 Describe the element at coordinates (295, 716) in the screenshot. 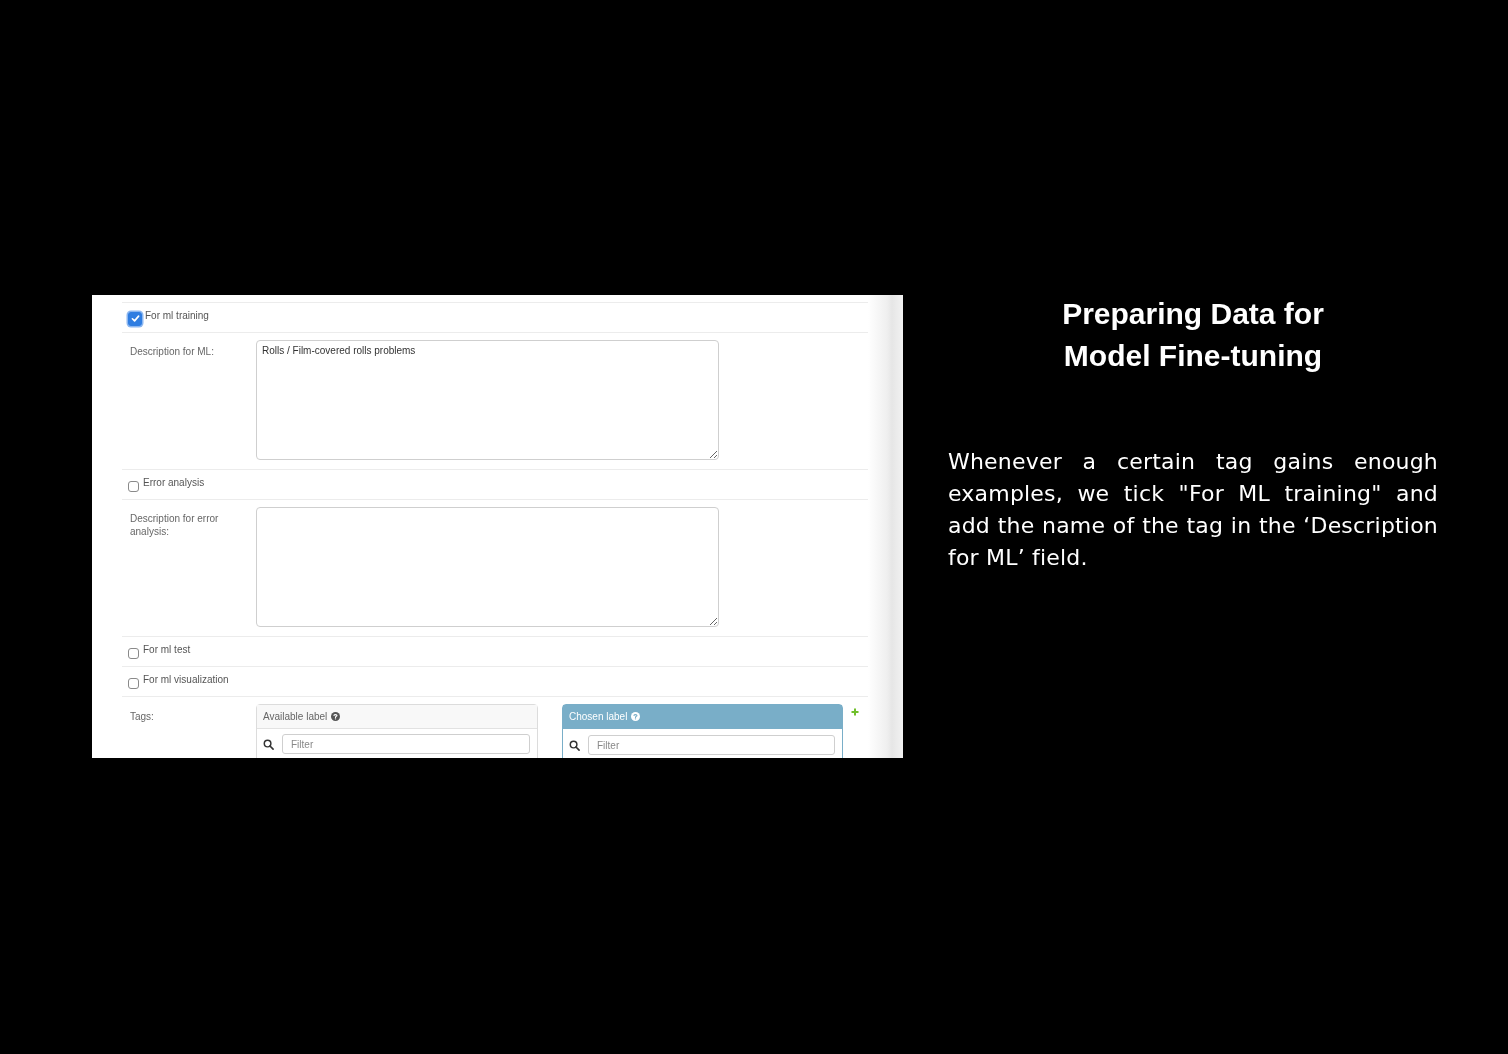

I see `list-header-title: Available label` at that location.